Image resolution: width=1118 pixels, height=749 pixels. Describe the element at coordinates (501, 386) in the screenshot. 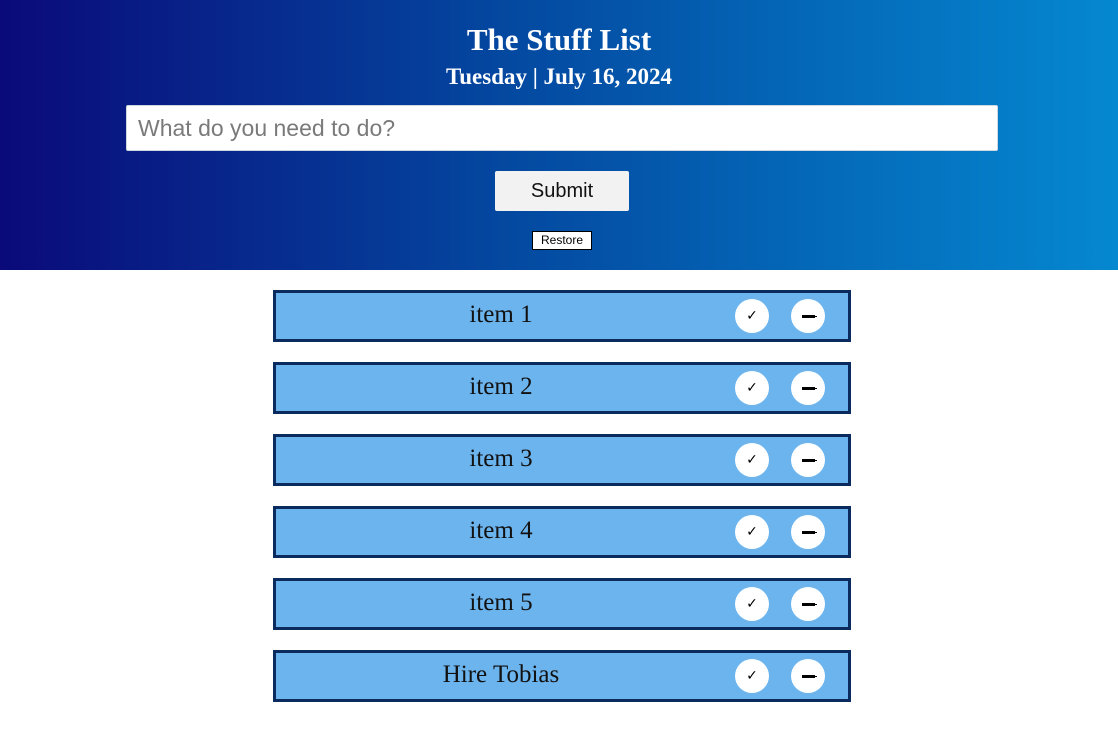

I see `item-label: item 2` at that location.